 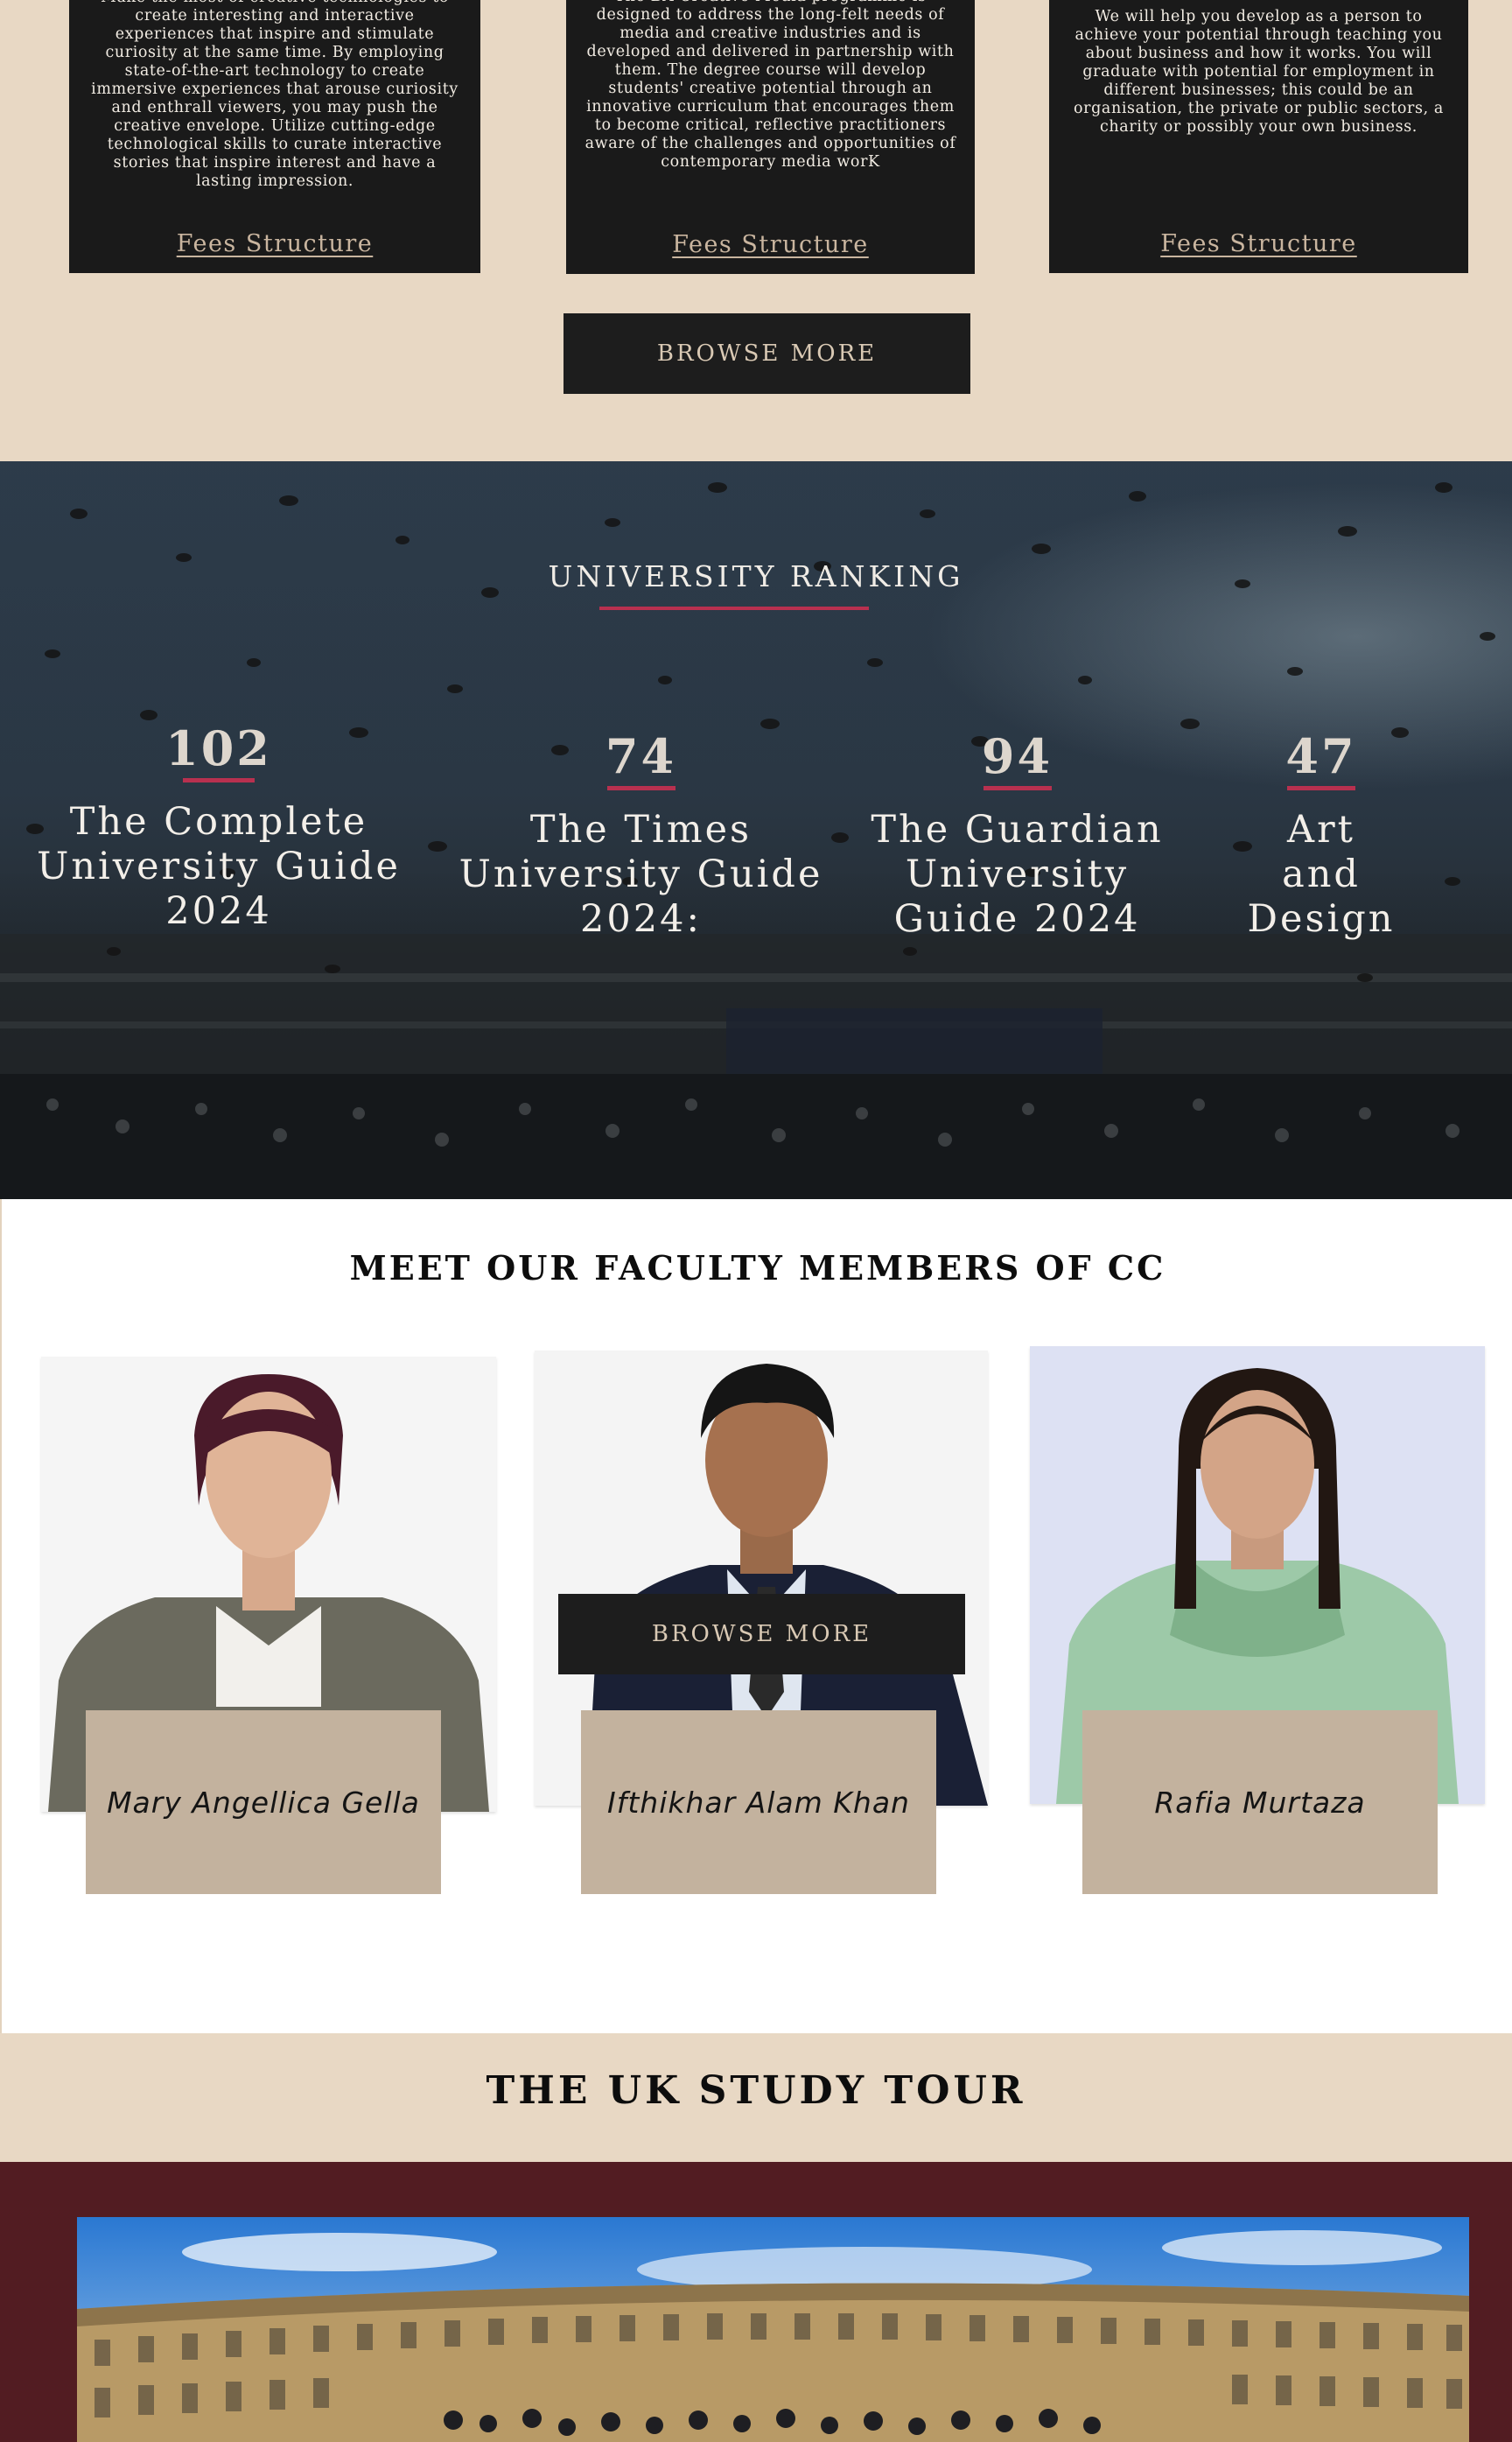 What do you see at coordinates (734, 608) in the screenshot?
I see `ranking-title-underline` at bounding box center [734, 608].